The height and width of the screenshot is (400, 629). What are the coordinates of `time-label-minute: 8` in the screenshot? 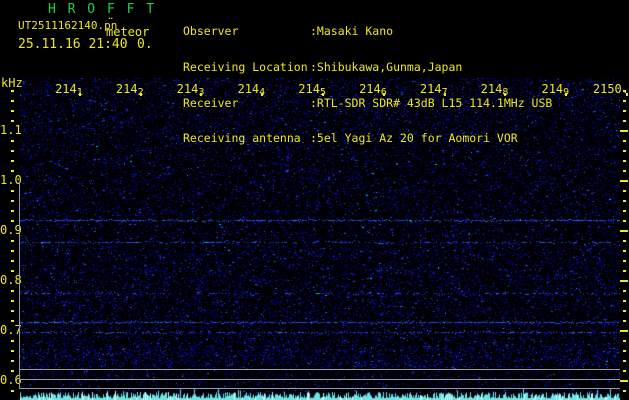 It's located at (505, 92).